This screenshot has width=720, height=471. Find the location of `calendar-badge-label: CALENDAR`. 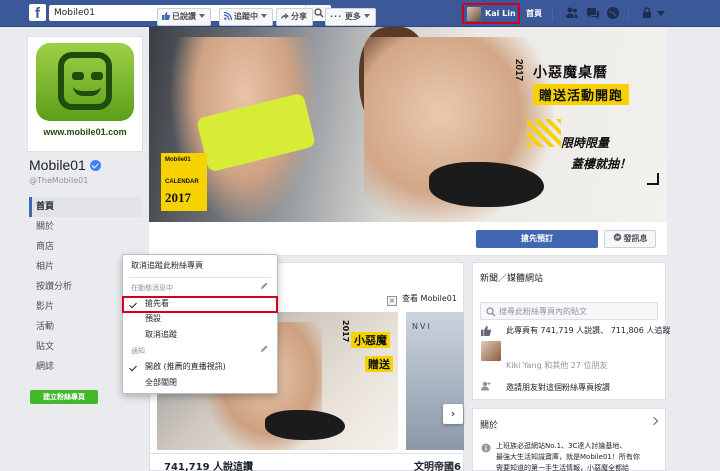

calendar-badge-label: CALENDAR is located at coordinates (182, 182).